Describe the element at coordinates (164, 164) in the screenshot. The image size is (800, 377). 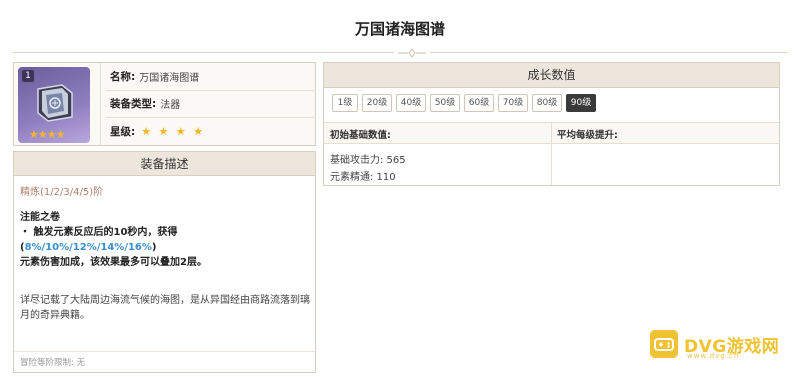
I see `description-header: 装备描述` at that location.